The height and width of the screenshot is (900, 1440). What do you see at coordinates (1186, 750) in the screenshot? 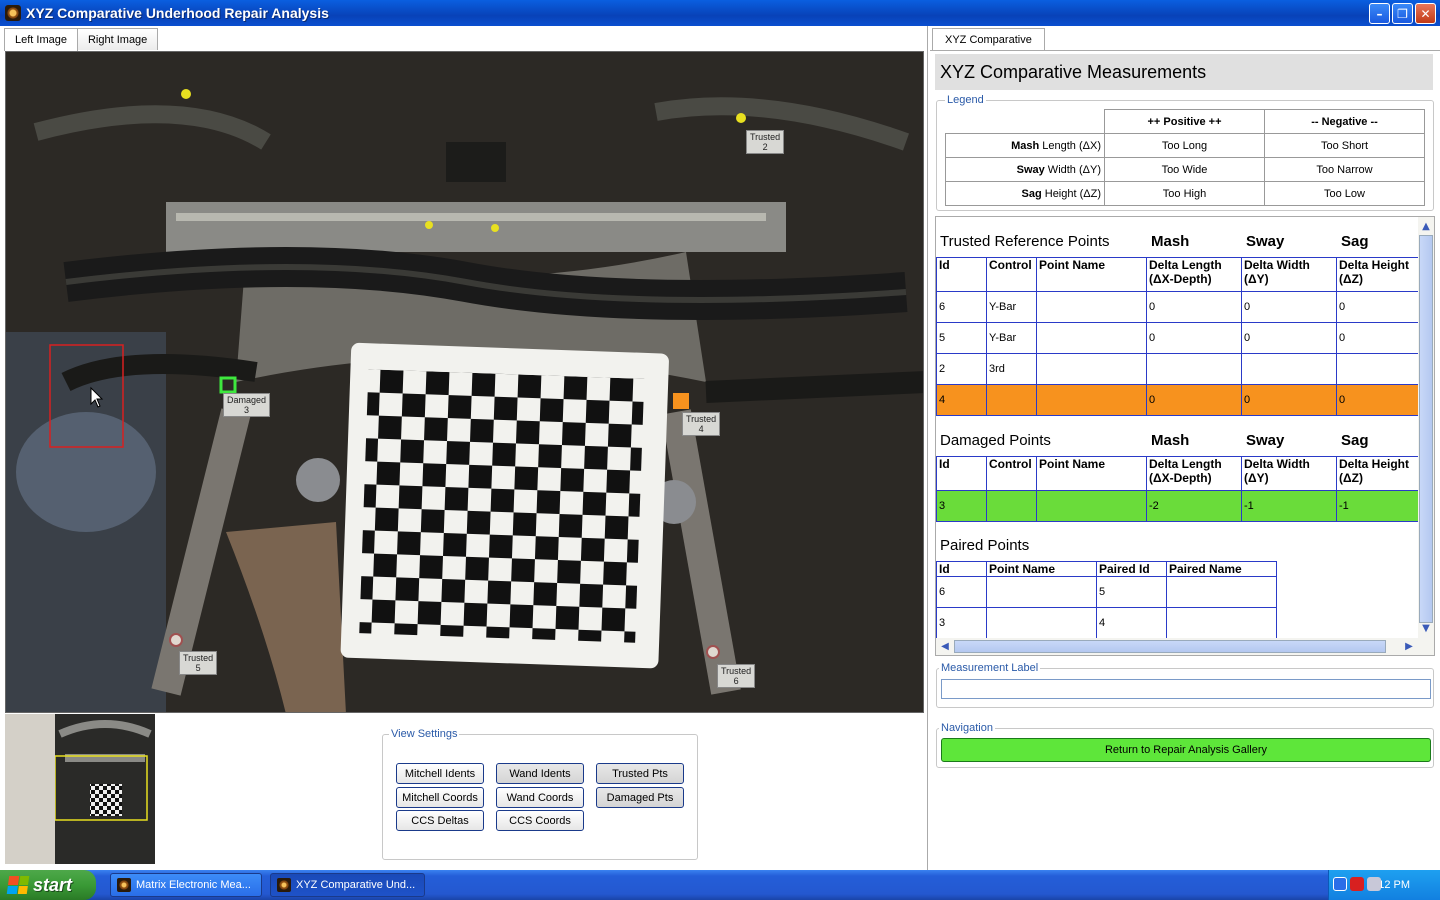
I see `return-to-gallery-button: Return to Repair Analysis Gallery` at bounding box center [1186, 750].